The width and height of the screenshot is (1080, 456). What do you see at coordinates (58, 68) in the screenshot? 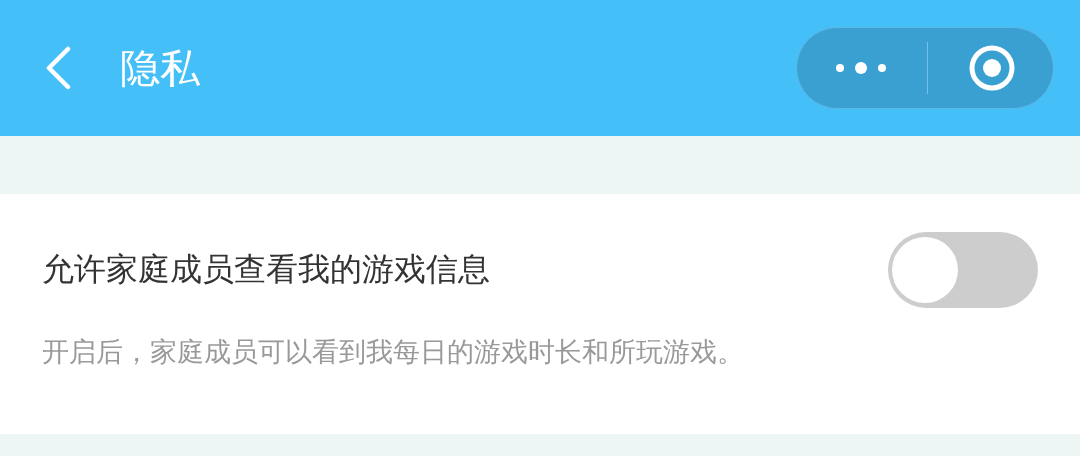
I see `back-icon` at bounding box center [58, 68].